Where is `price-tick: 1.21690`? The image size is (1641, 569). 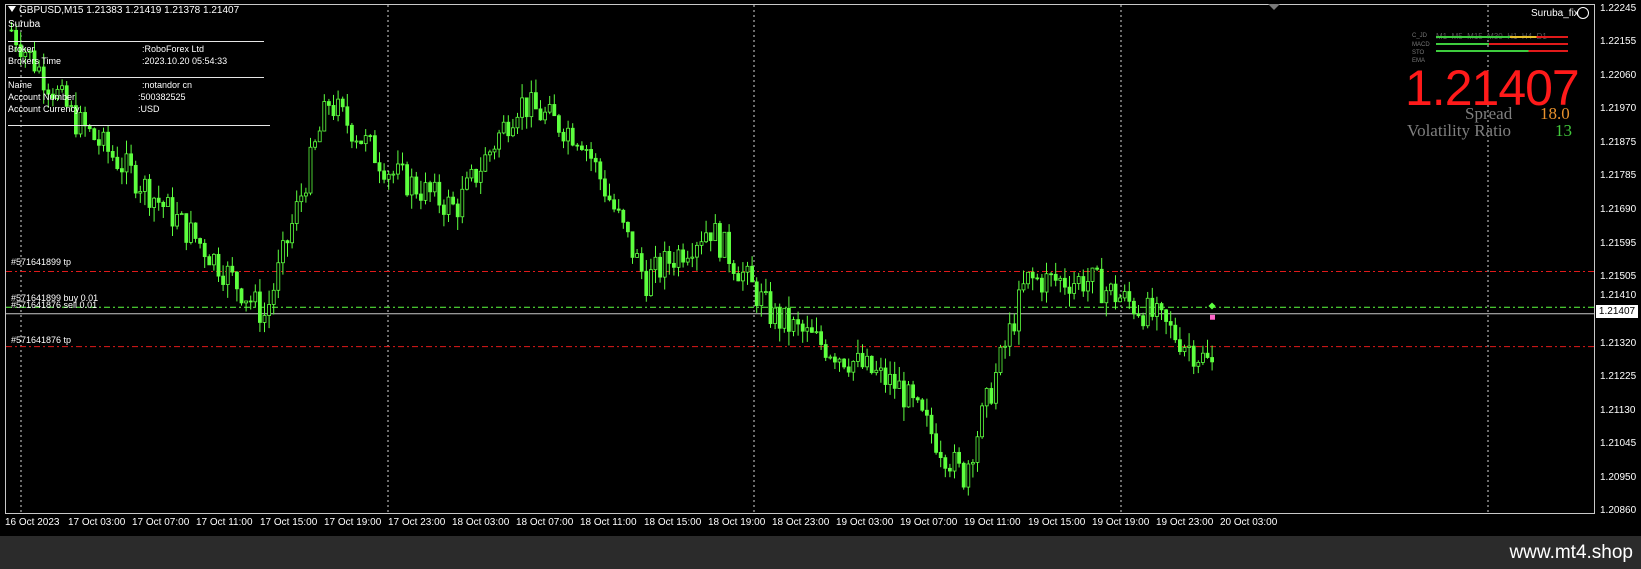
price-tick: 1.21690 is located at coordinates (1618, 209).